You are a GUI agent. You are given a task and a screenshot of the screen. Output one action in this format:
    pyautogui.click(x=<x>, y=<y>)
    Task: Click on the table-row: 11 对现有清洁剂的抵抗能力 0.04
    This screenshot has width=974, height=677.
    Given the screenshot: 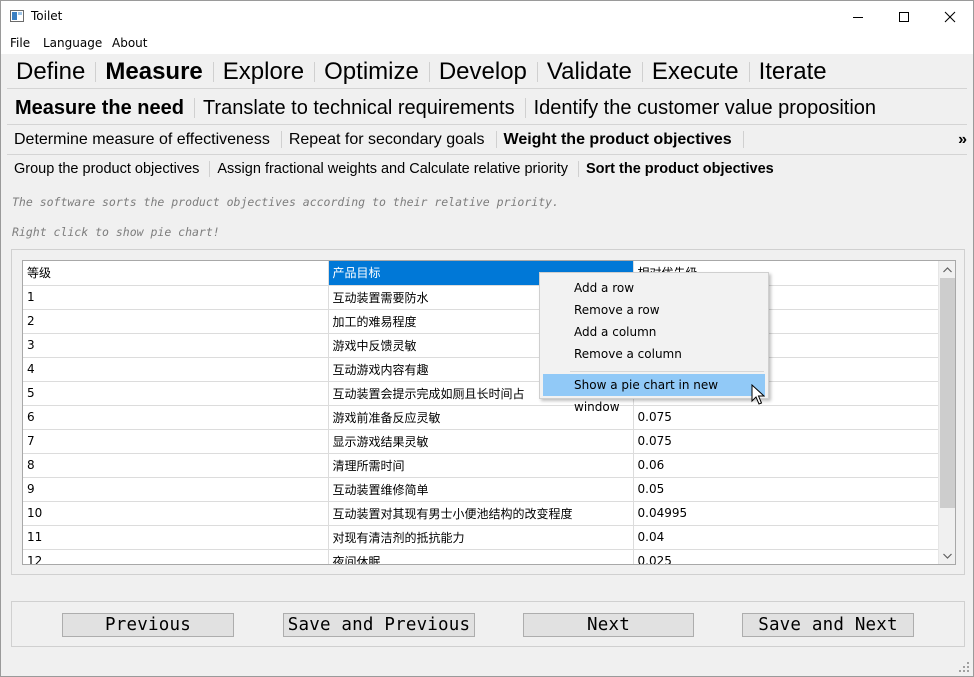 What is the action you would take?
    pyautogui.click(x=481, y=537)
    